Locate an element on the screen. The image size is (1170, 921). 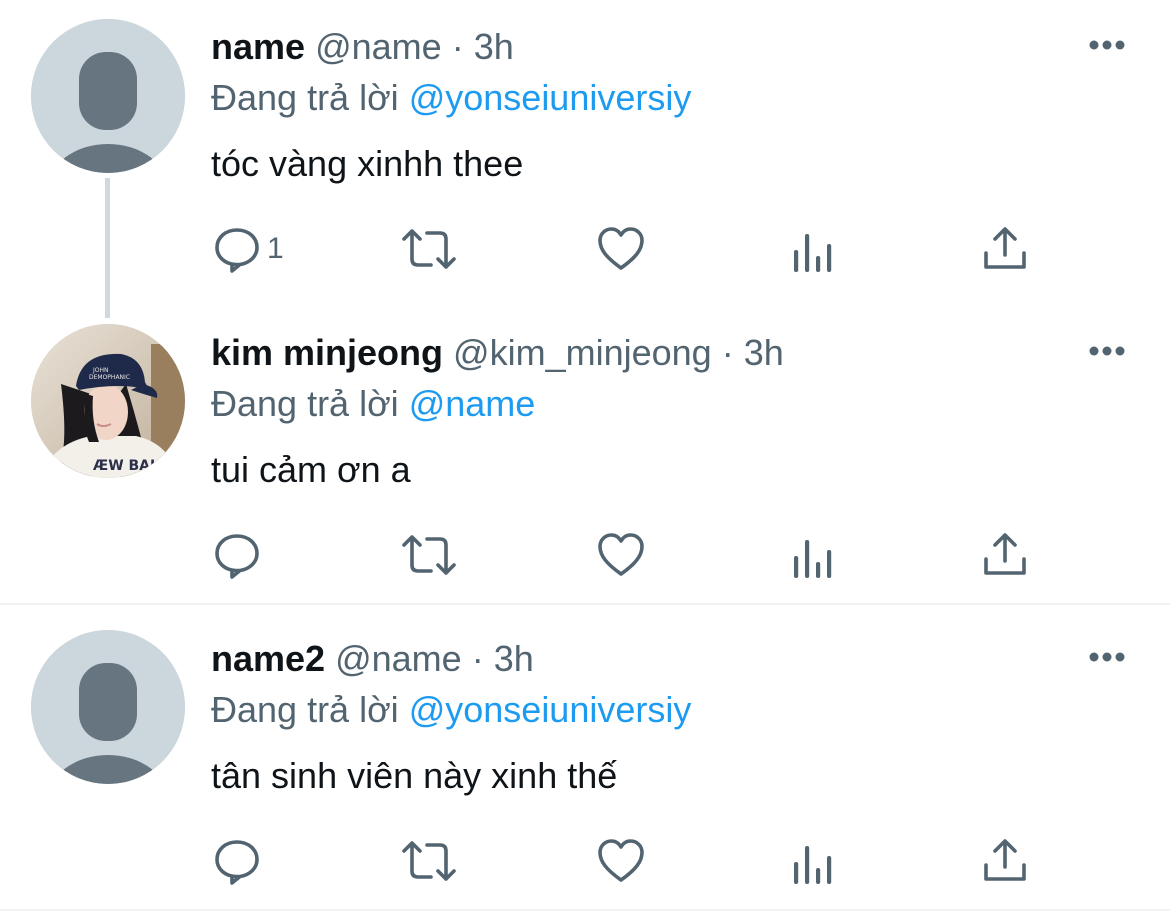
tweet-header: kim minjeong @kim_minjeong · 3h is located at coordinates (497, 353).